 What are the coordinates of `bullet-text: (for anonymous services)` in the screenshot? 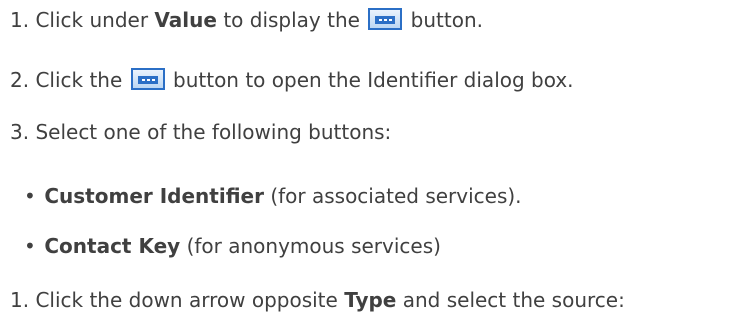 It's located at (313, 246).